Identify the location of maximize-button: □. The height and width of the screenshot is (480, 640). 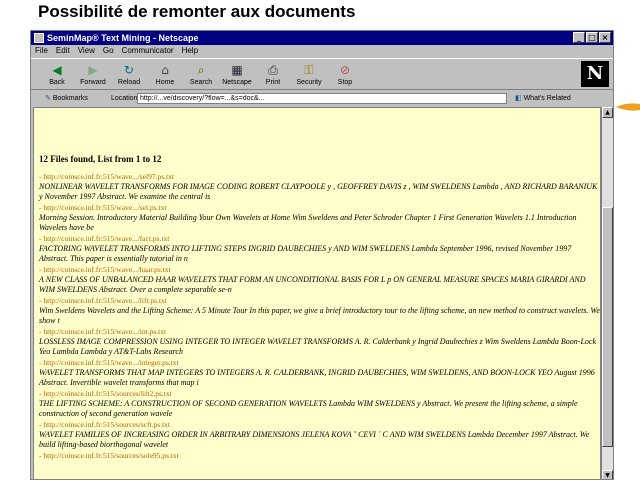
(592, 37).